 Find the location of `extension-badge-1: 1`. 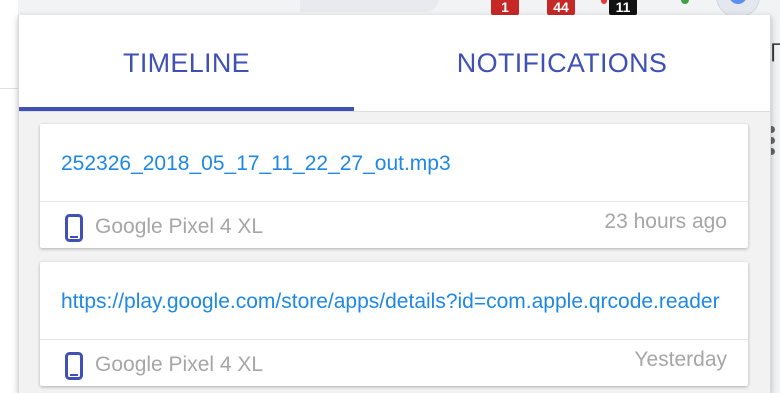

extension-badge-1: 1 is located at coordinates (505, 7).